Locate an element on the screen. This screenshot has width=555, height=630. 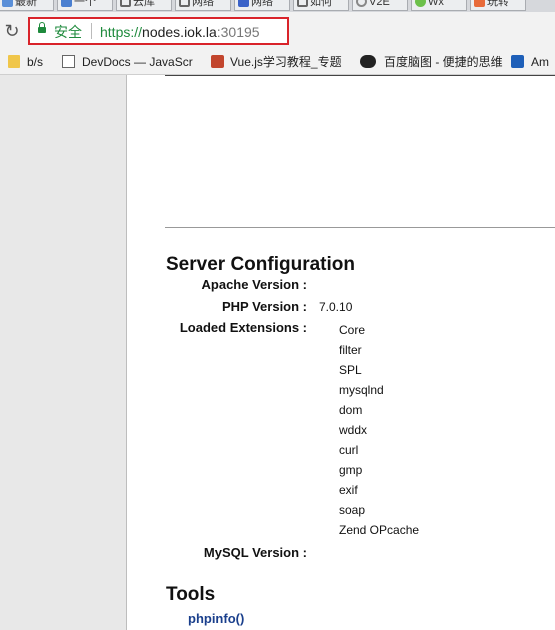
extension-item: Zend OPcache is located at coordinates (379, 530).